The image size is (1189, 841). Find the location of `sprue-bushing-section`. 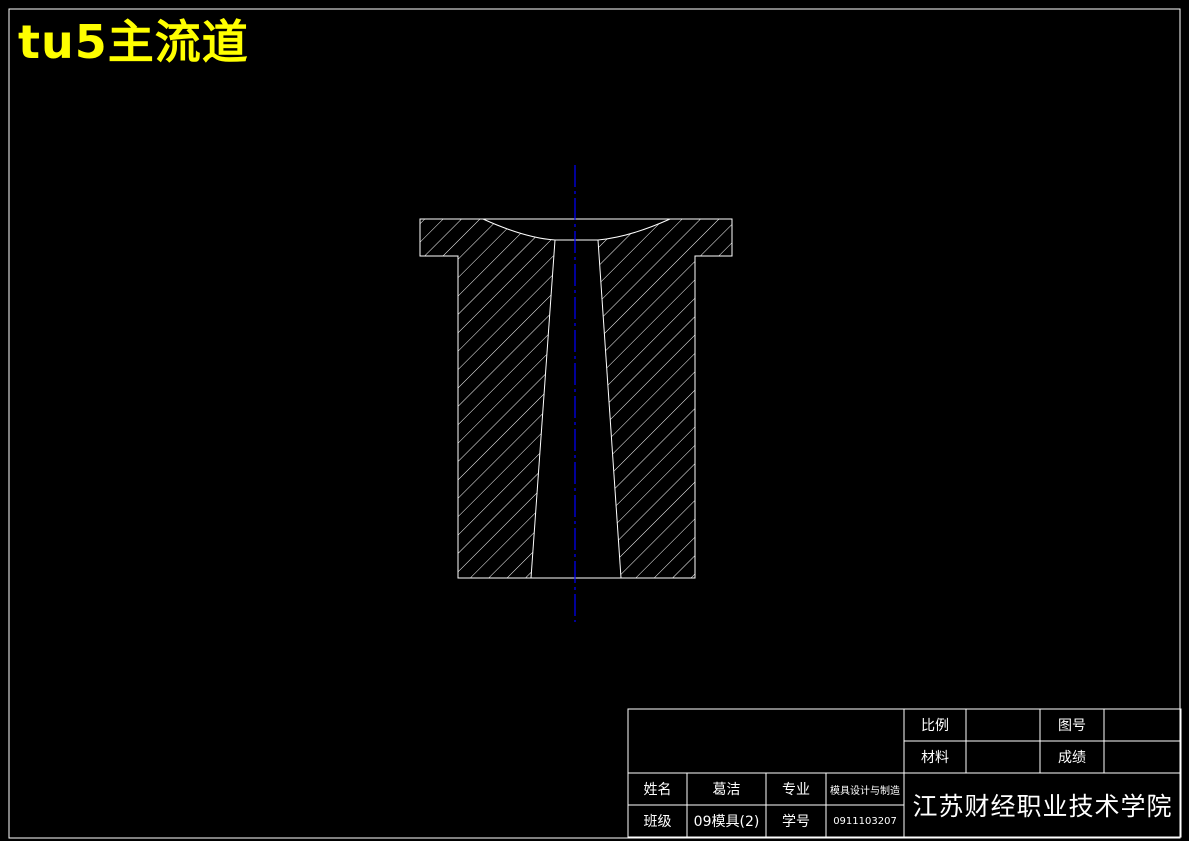

sprue-bushing-section is located at coordinates (576, 393).